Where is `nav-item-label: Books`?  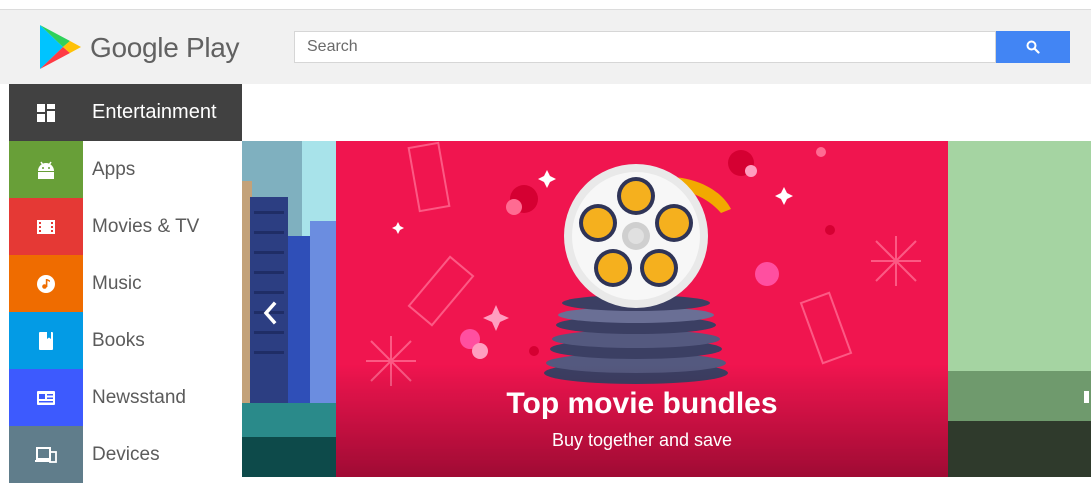
nav-item-label: Books is located at coordinates (118, 340).